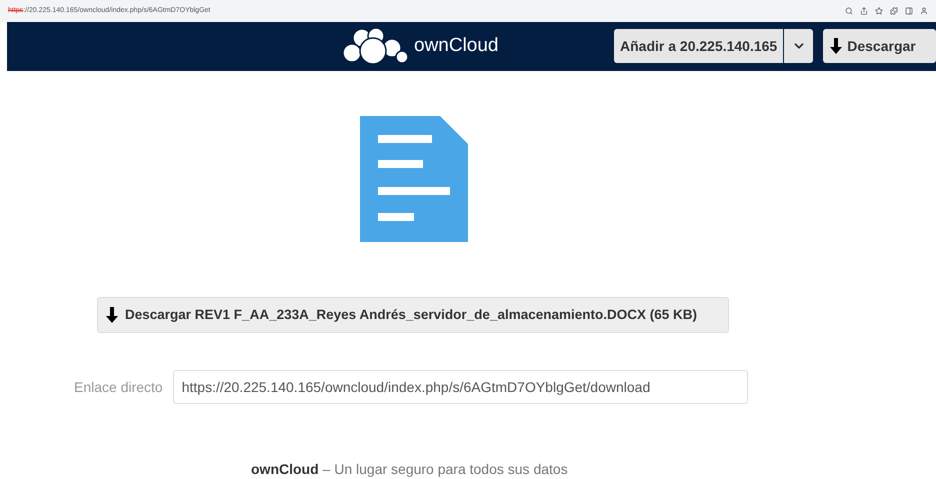 The image size is (936, 479). What do you see at coordinates (879, 46) in the screenshot?
I see `download-button: Descargar` at bounding box center [879, 46].